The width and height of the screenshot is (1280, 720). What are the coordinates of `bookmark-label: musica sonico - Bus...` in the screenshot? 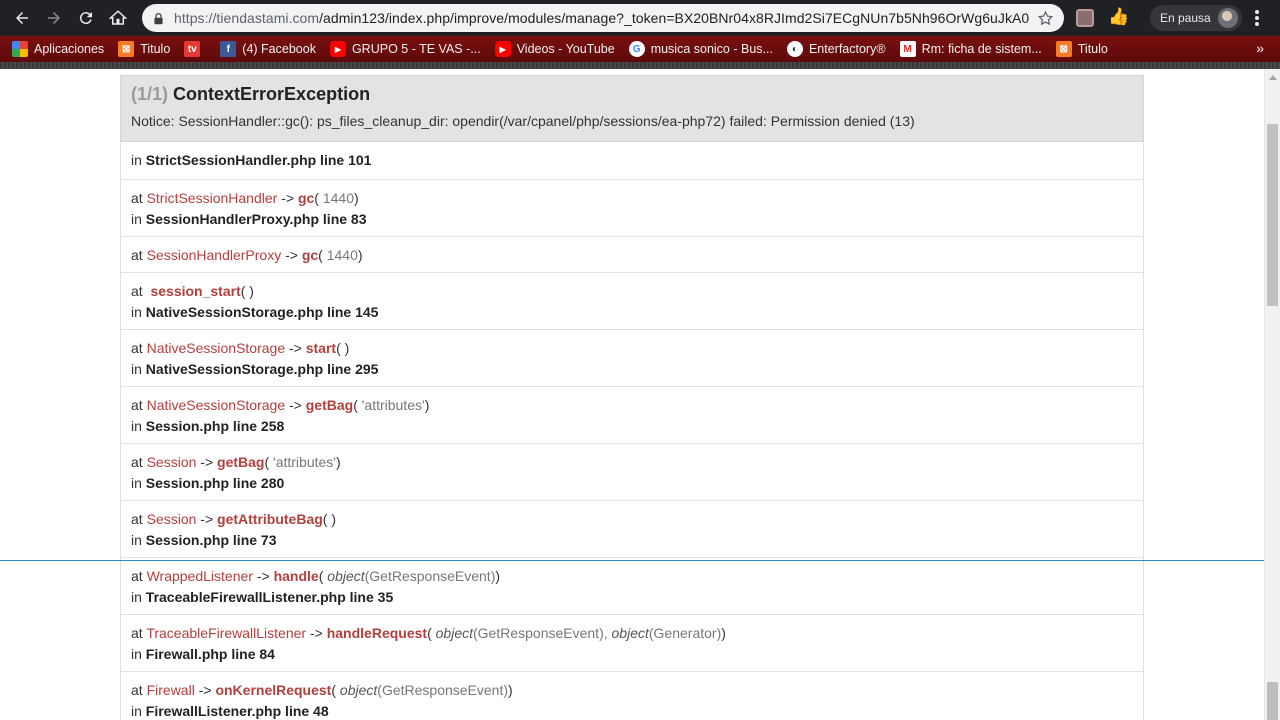 It's located at (711, 49).